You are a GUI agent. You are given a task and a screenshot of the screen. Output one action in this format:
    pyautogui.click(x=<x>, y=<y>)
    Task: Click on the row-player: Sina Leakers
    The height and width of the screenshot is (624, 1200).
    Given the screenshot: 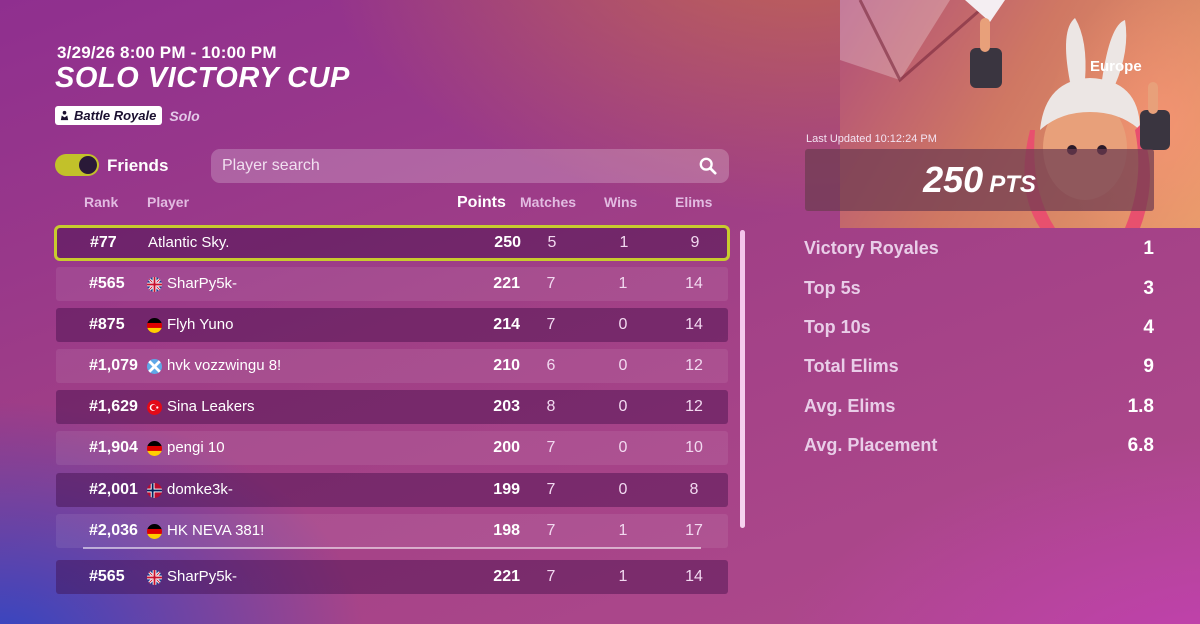 What is the action you would take?
    pyautogui.click(x=211, y=406)
    